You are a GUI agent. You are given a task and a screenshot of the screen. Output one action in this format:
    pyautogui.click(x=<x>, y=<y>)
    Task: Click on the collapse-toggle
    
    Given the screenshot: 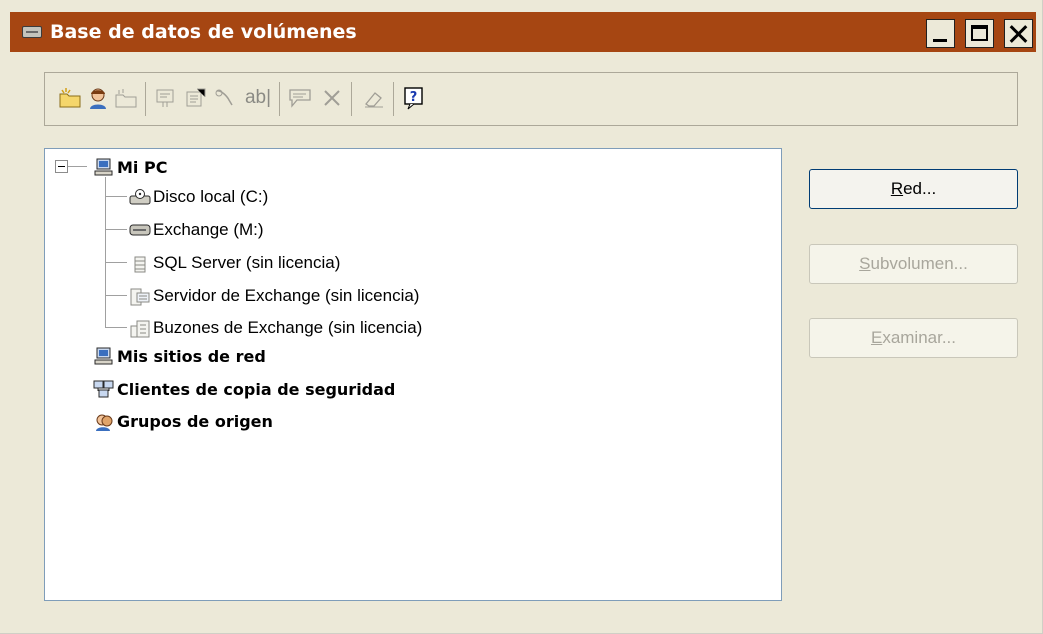 What is the action you would take?
    pyautogui.click(x=61, y=166)
    